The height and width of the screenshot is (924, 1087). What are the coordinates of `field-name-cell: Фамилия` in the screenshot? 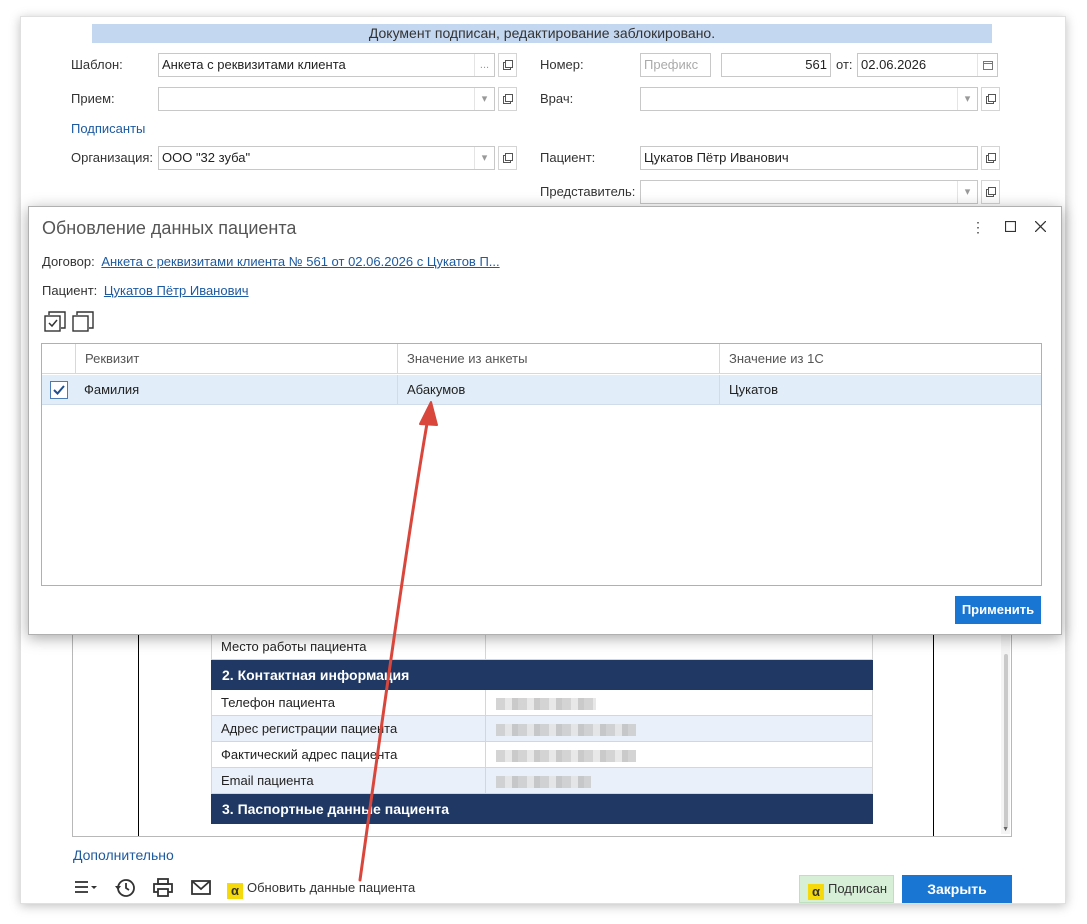 It's located at (112, 389).